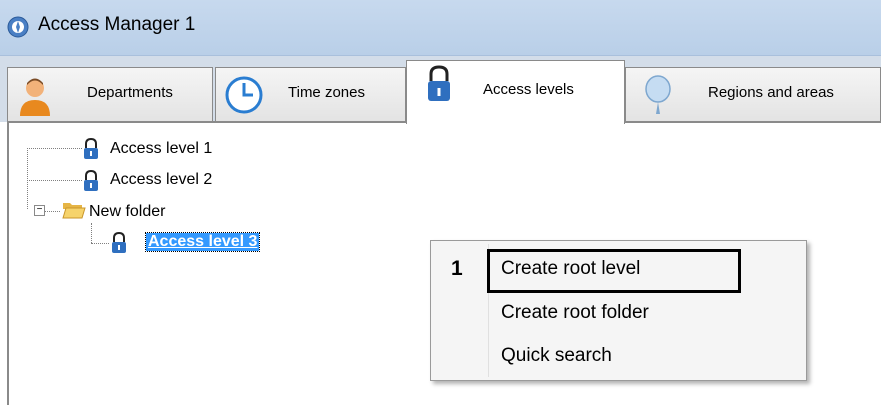  I want to click on callout-number: 1, so click(457, 268).